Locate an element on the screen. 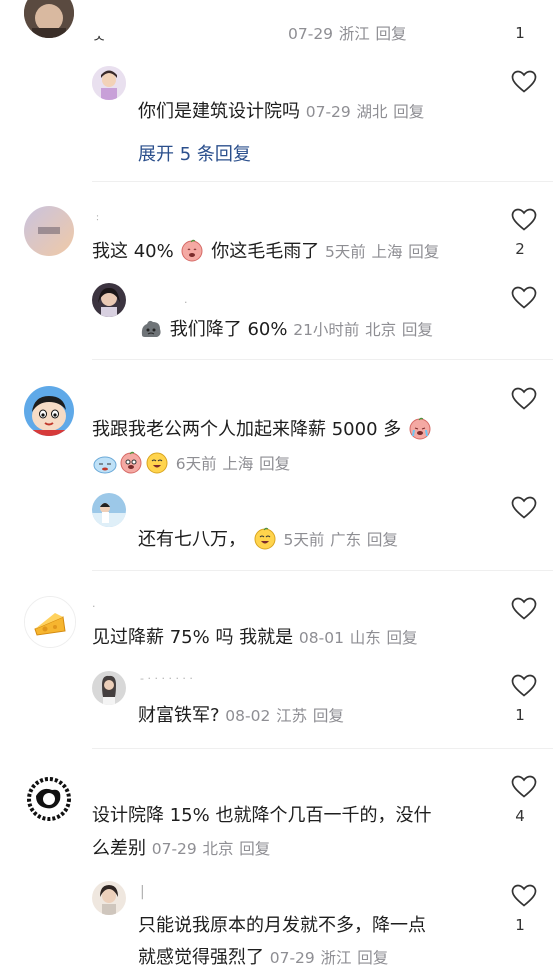 This screenshot has width=553, height=970. reply-body: 我们降了 60% is located at coordinates (228, 329).